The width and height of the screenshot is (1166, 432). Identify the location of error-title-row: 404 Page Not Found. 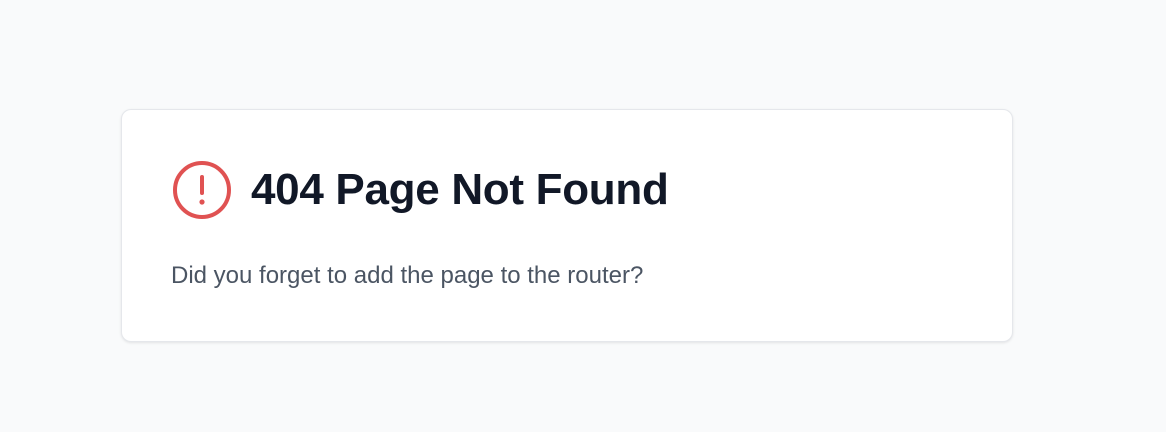
(420, 190).